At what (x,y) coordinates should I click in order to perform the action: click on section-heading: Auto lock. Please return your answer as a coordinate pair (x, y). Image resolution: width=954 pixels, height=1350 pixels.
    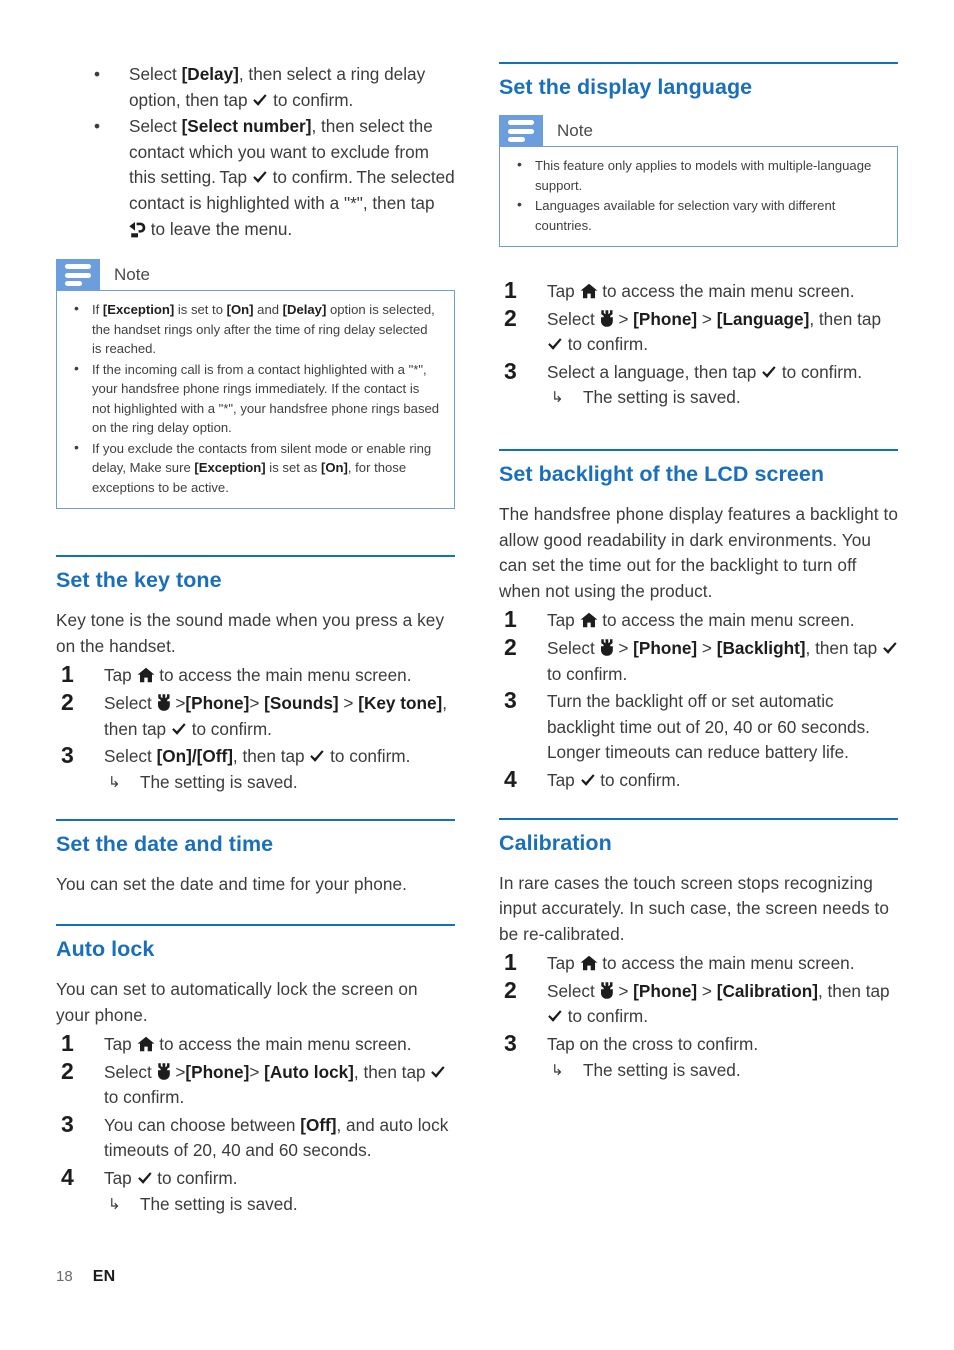
    Looking at the image, I should click on (105, 948).